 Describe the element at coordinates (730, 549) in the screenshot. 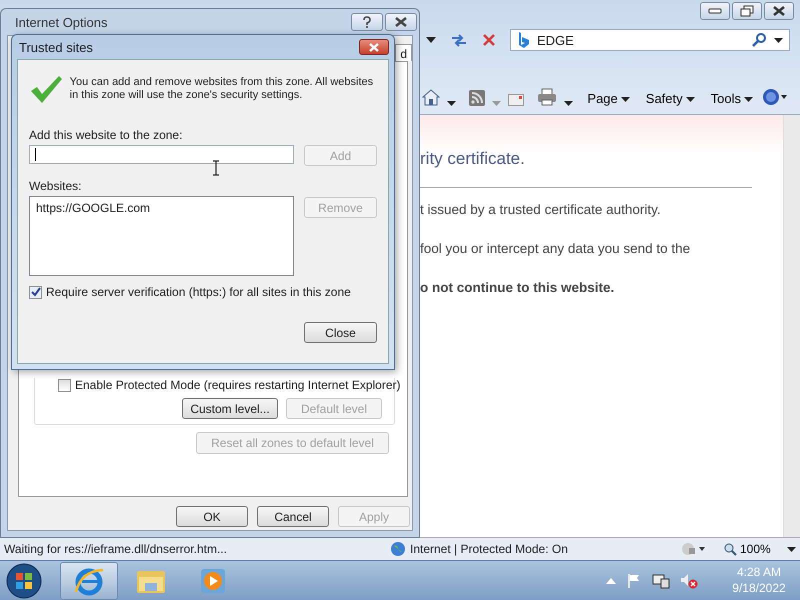

I see `zoom-icon` at that location.